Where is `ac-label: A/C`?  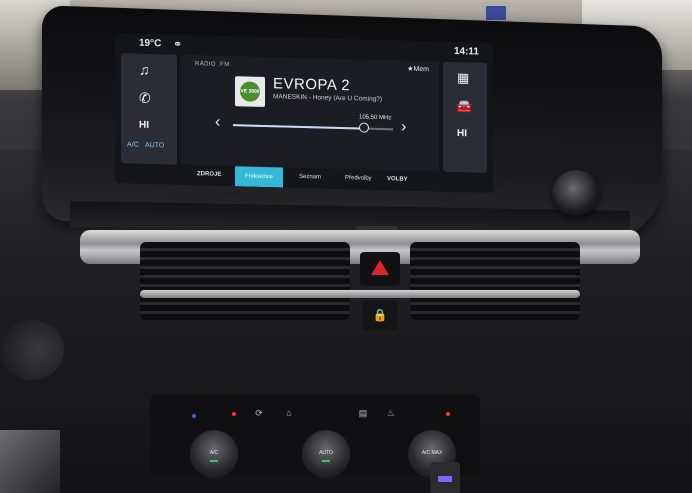 ac-label: A/C is located at coordinates (133, 144).